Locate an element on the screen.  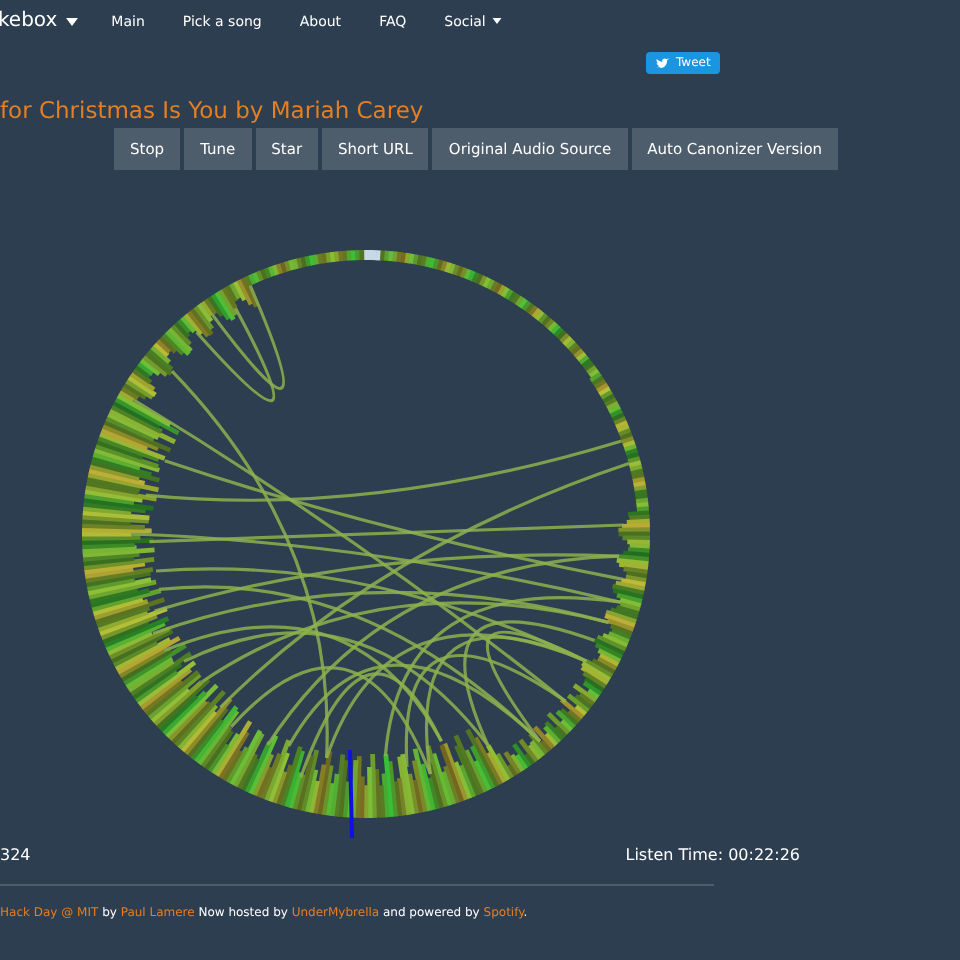
bird-icon is located at coordinates (663, 63).